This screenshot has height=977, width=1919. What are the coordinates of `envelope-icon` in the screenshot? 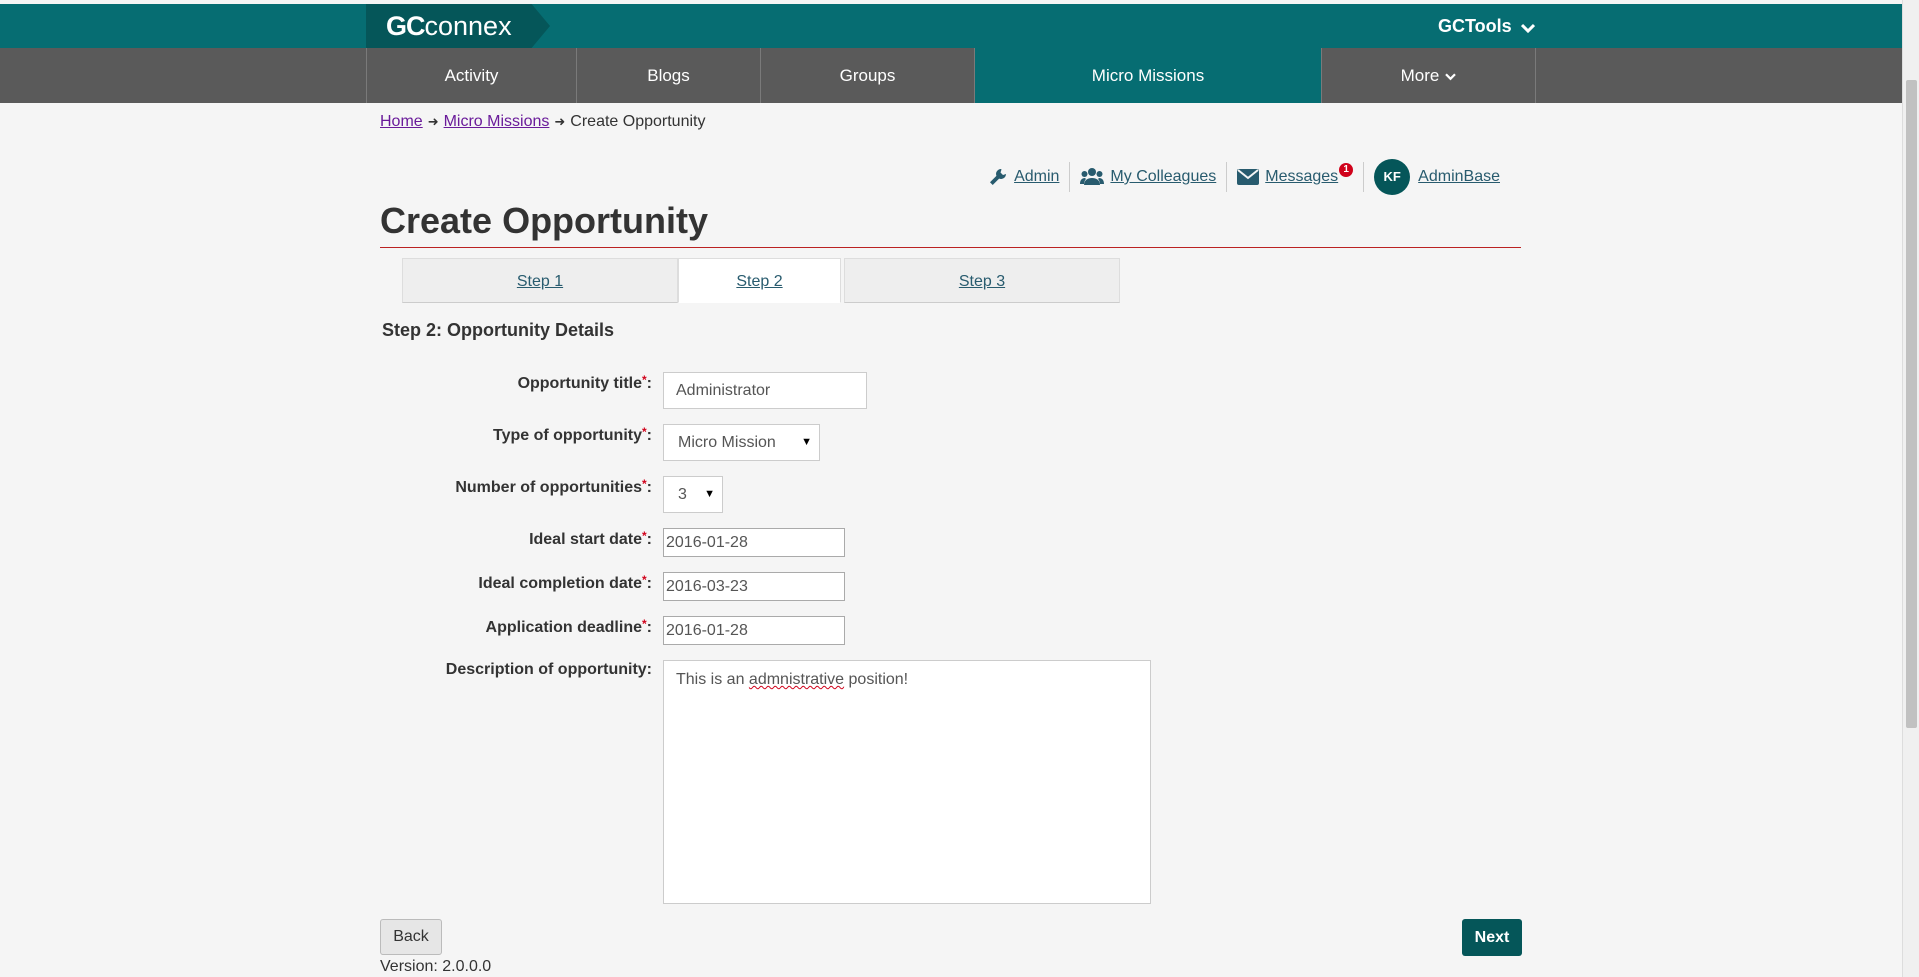 It's located at (1248, 177).